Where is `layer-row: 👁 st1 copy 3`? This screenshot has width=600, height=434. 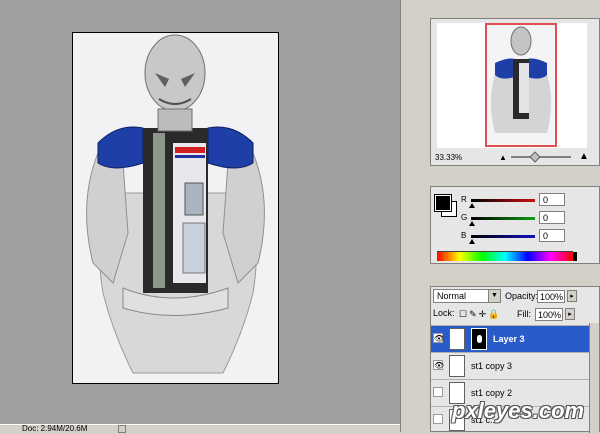
layer-row: 👁 st1 copy 3 is located at coordinates (511, 365).